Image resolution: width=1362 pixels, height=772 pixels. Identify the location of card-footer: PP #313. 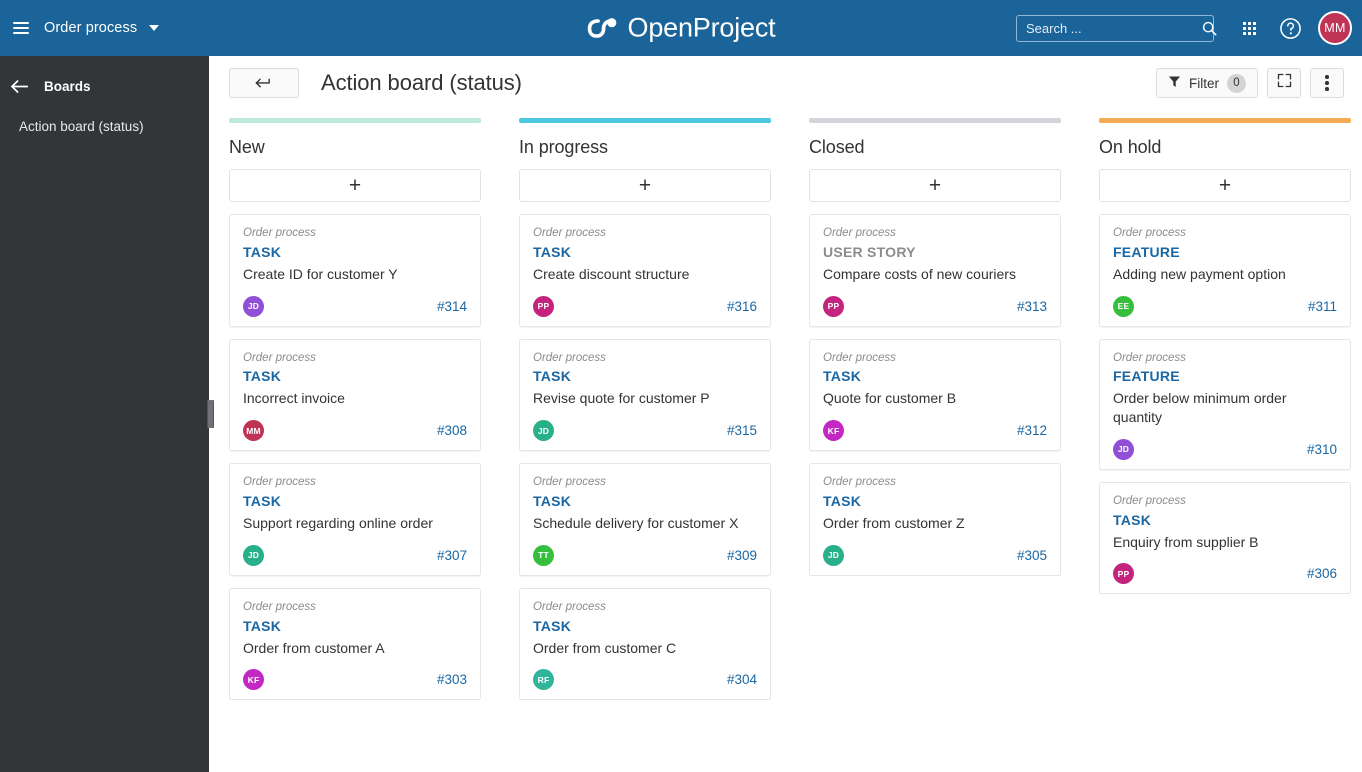
(935, 306).